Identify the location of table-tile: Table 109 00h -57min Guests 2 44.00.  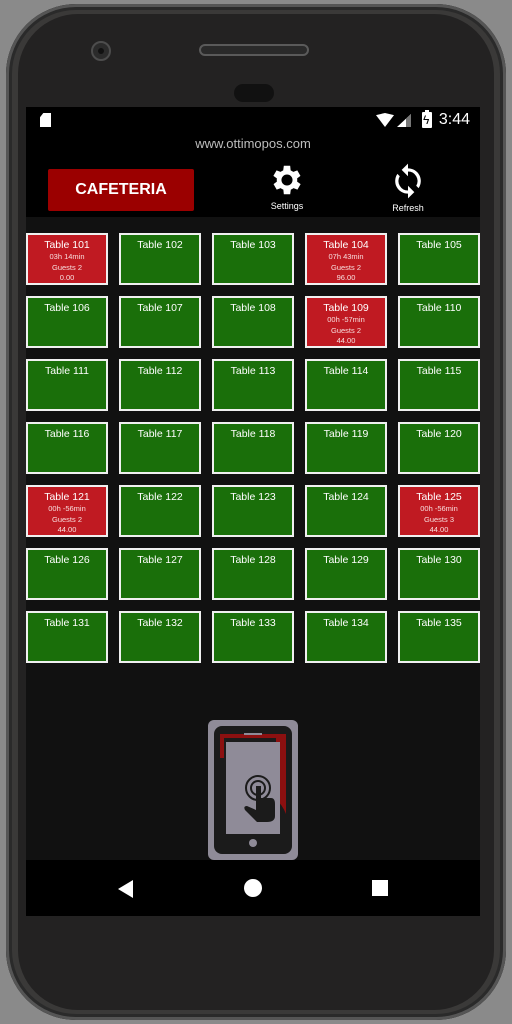
(346, 322).